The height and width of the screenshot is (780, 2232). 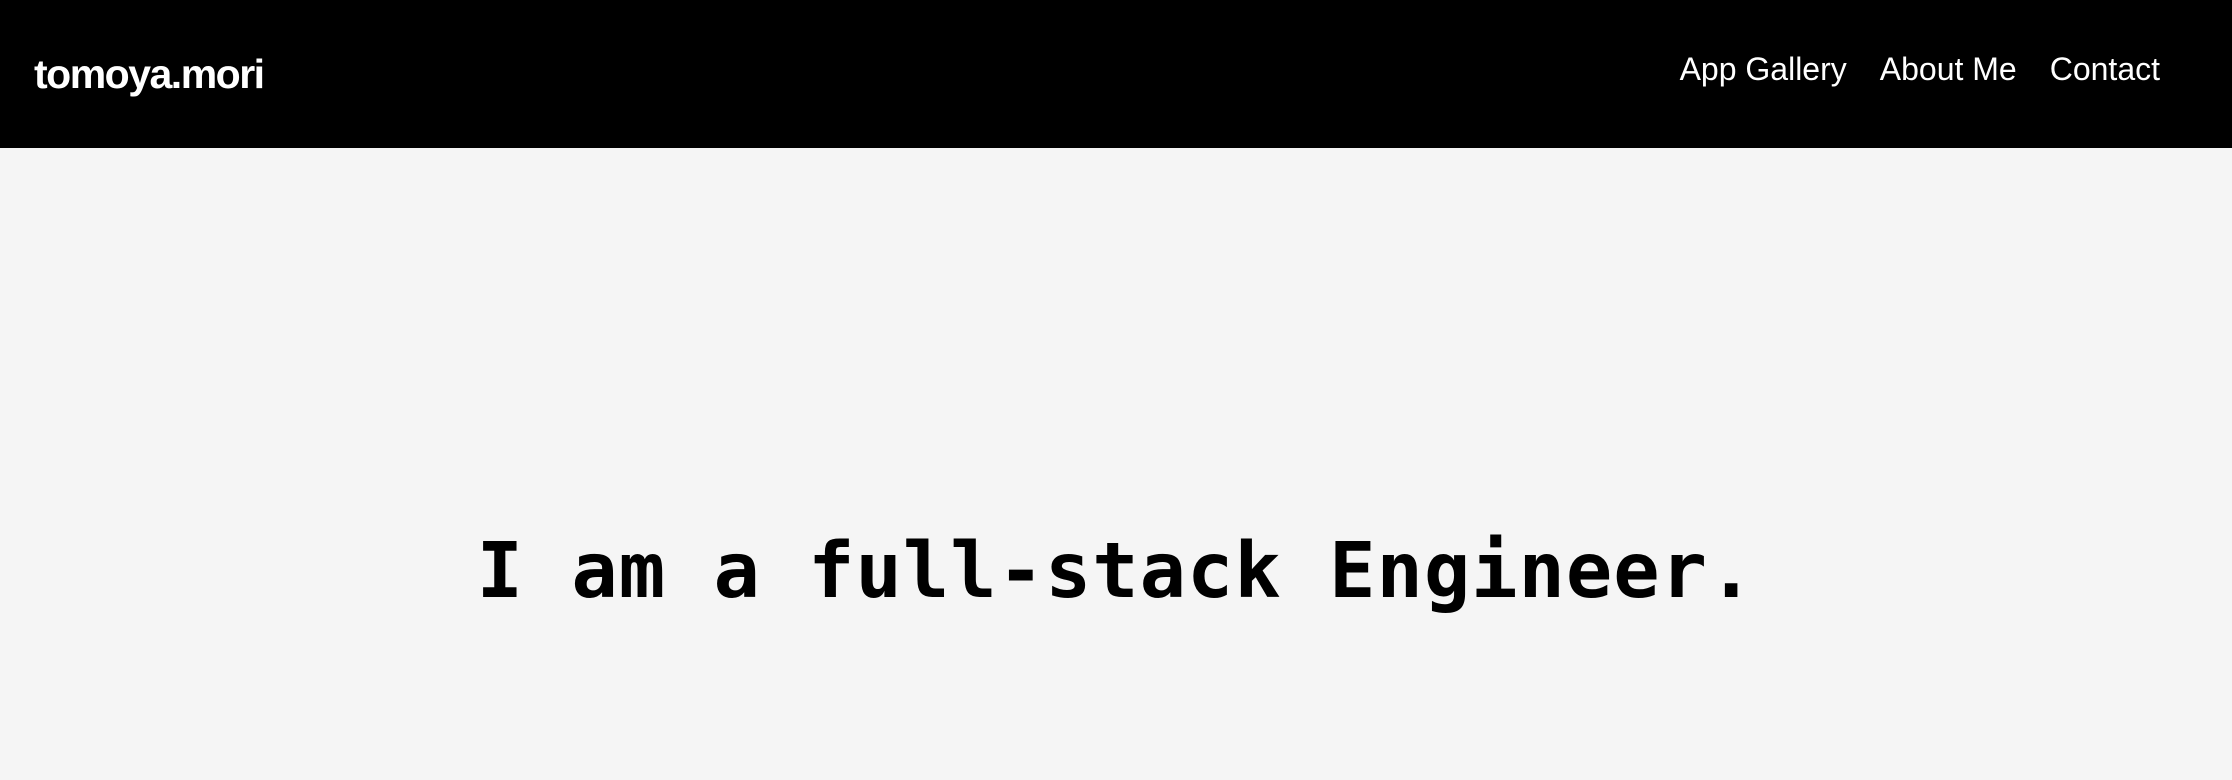 I want to click on hero-headline: I am a full-stack Engineer., so click(x=1116, y=571).